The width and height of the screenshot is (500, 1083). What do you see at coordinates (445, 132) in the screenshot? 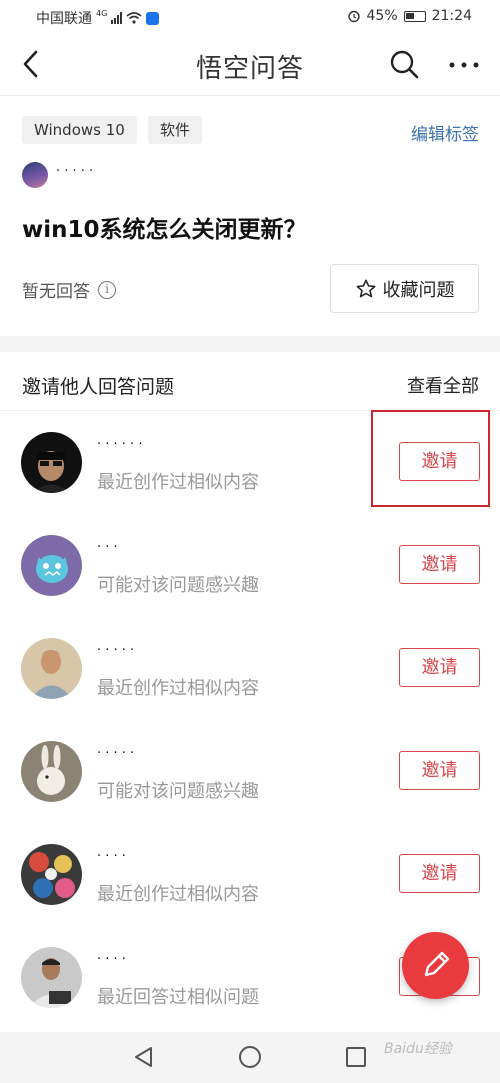
I see `edit-tags-link: 编辑标签` at bounding box center [445, 132].